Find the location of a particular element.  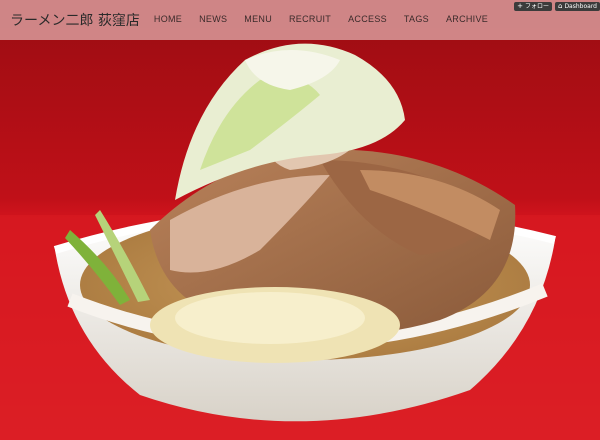

account-controls: + フォロー ⌂ Dashboard is located at coordinates (557, 6).